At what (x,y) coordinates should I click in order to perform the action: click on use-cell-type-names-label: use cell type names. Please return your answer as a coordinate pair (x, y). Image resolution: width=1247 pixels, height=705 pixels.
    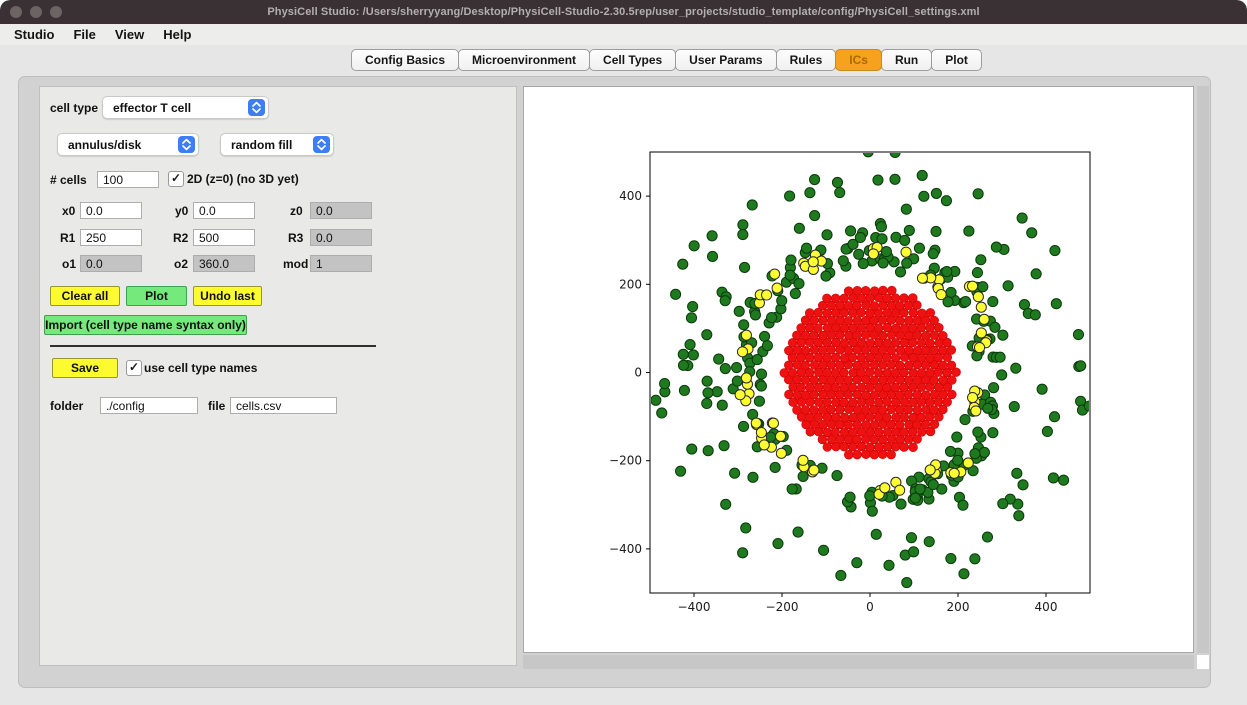
    Looking at the image, I should click on (201, 368).